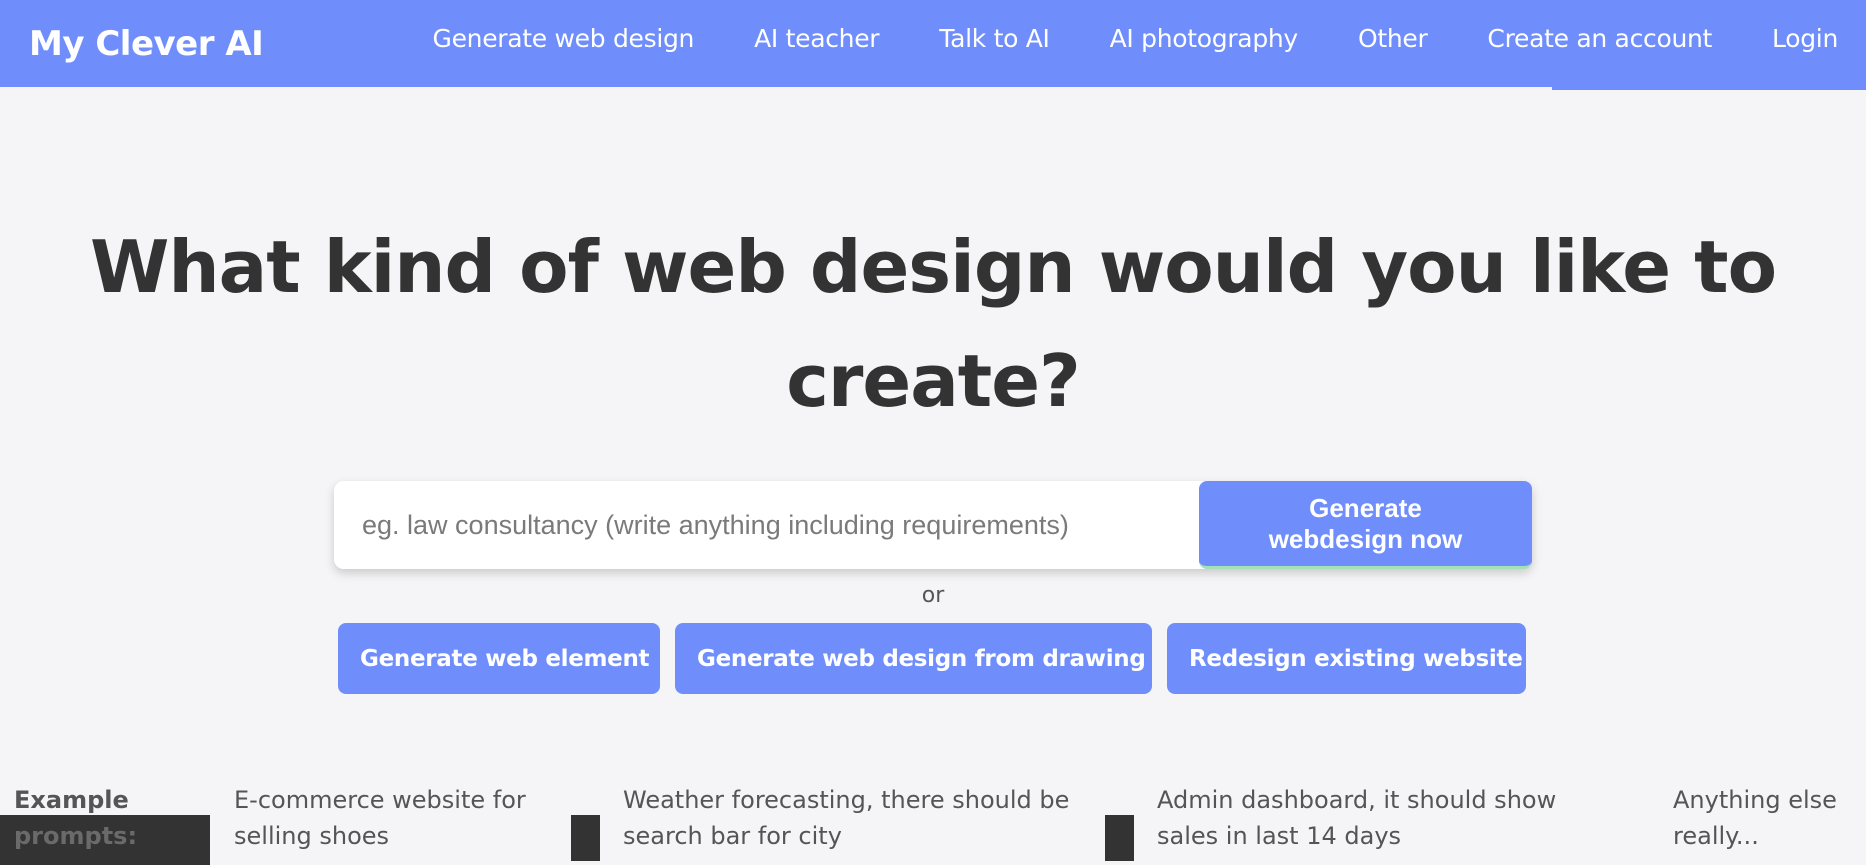 This screenshot has width=1866, height=865. What do you see at coordinates (1392, 38) in the screenshot?
I see `nav-other: Other` at bounding box center [1392, 38].